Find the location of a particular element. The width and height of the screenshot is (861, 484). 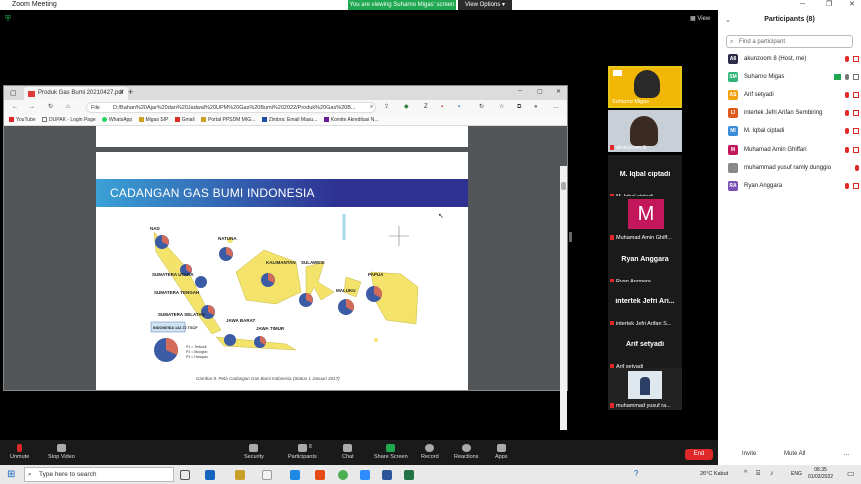

split-handle is located at coordinates (570, 237).